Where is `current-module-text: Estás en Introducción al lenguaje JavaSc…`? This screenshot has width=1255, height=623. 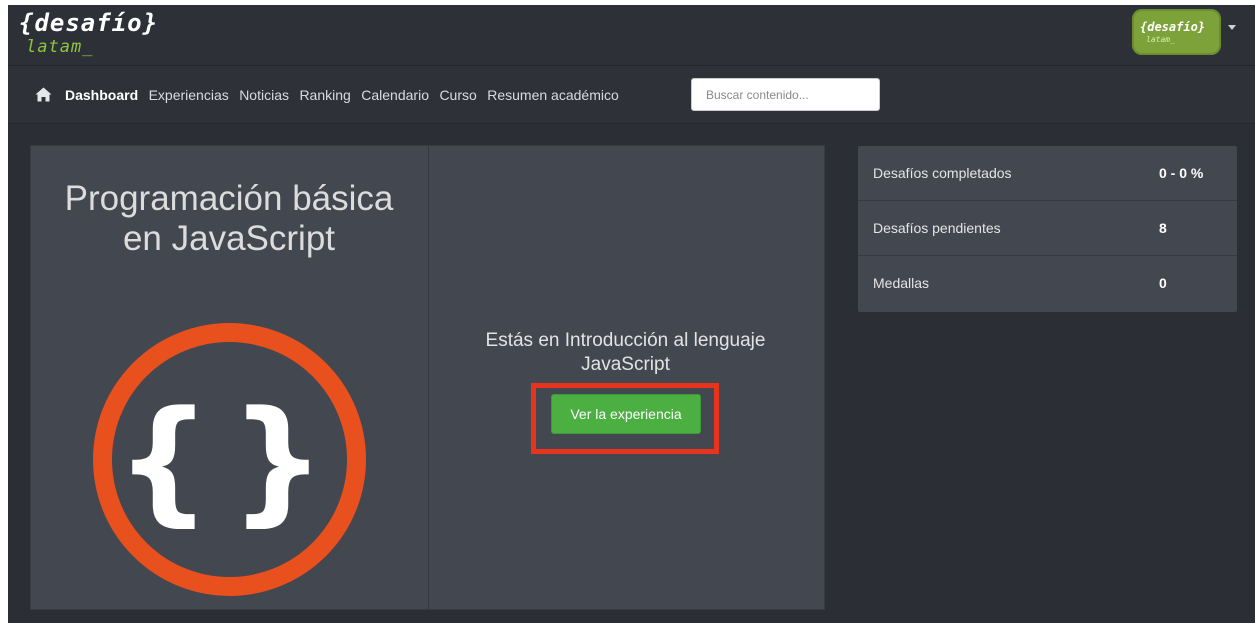
current-module-text: Estás en Introducción al lenguaje JavaSc… is located at coordinates (625, 352).